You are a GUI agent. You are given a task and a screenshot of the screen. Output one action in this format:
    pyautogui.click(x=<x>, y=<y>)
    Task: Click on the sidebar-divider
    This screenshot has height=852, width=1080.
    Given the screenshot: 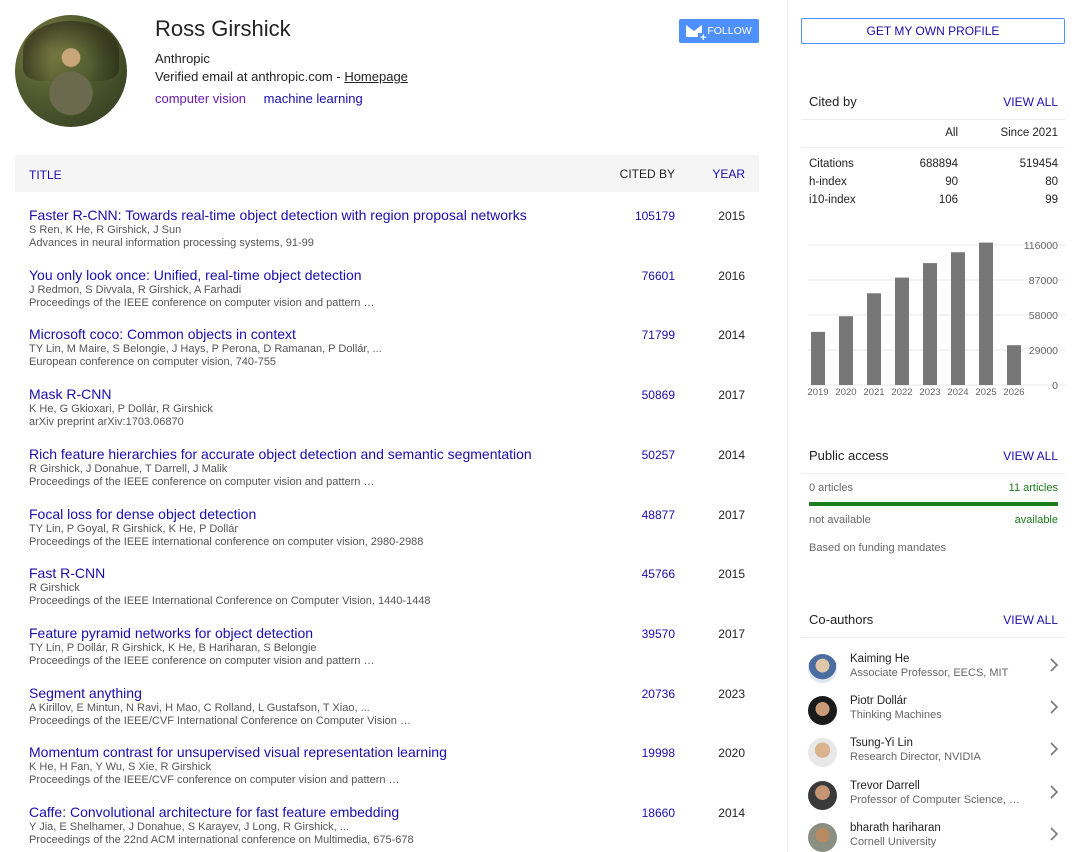 What is the action you would take?
    pyautogui.click(x=787, y=426)
    